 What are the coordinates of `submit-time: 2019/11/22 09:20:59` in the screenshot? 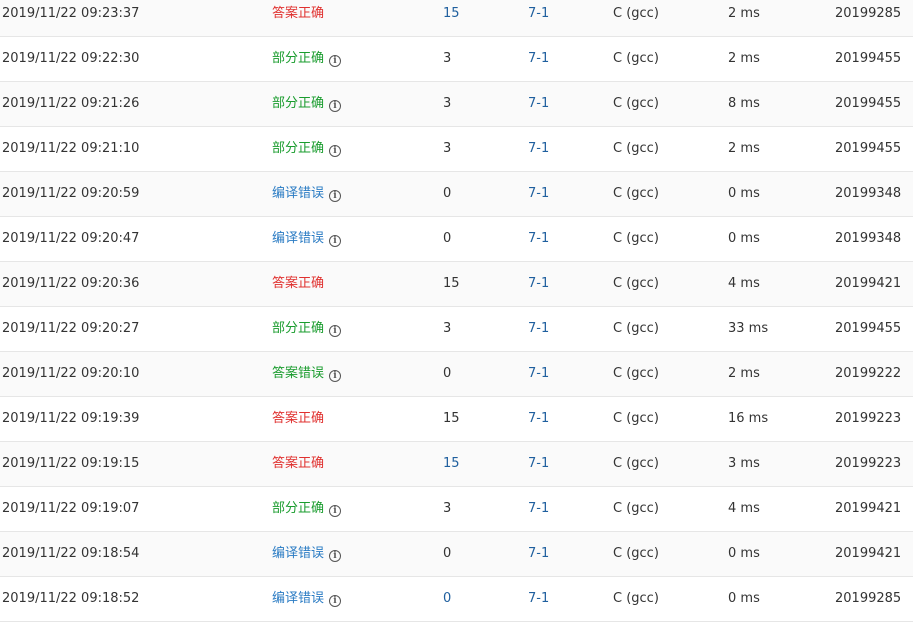 It's located at (71, 193).